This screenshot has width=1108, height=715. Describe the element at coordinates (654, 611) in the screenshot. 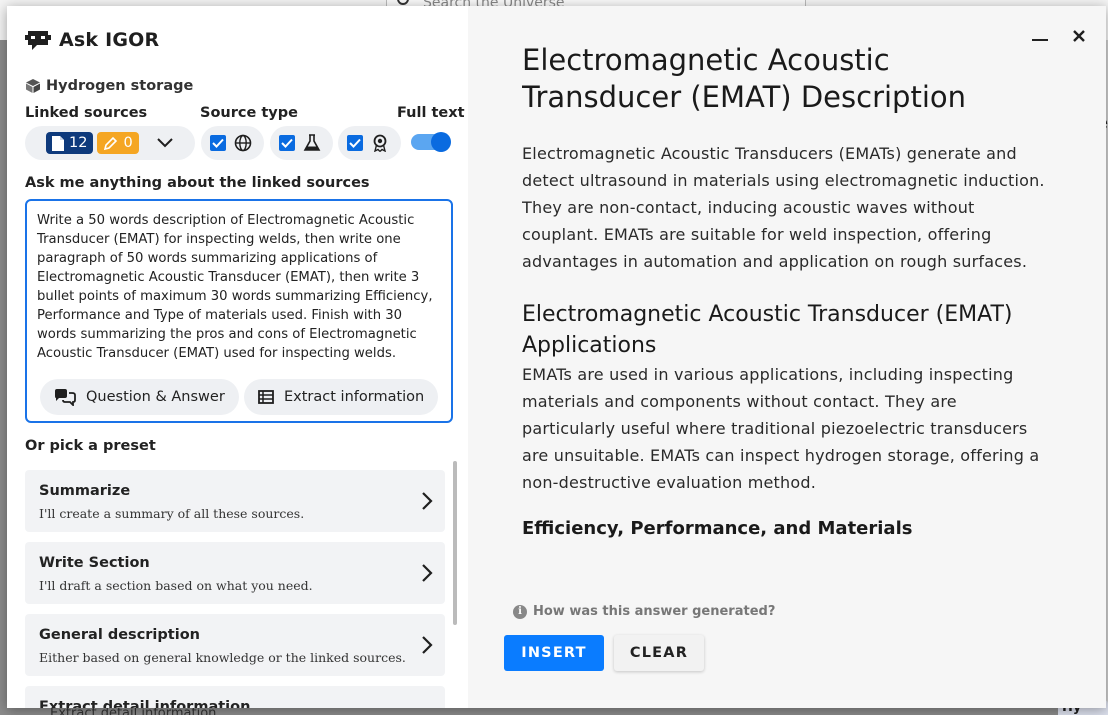

I see `how-generated-label: How was this answer generated?` at that location.